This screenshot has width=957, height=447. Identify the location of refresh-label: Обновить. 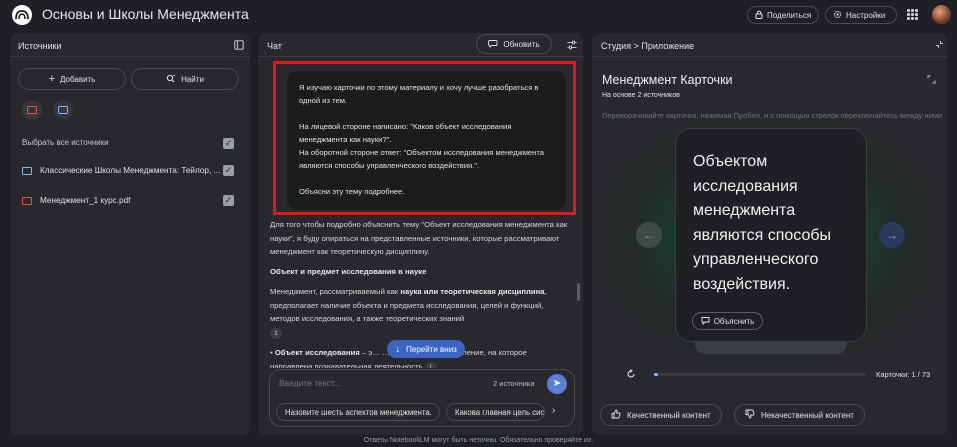
(521, 44).